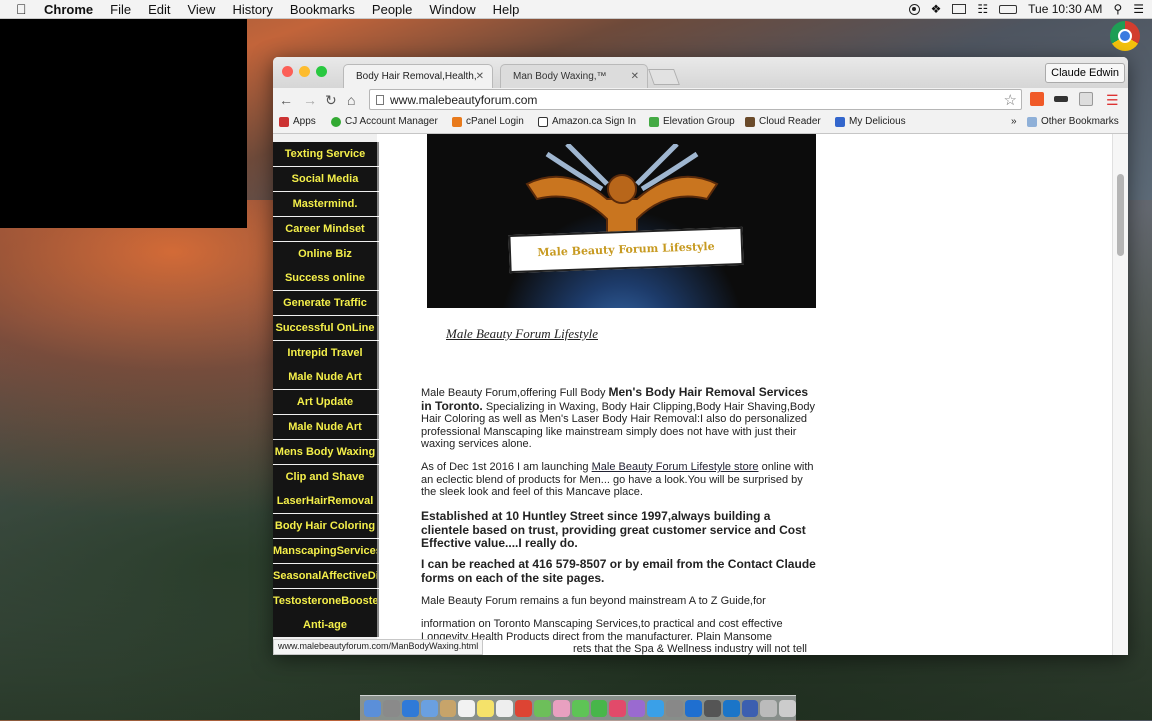  What do you see at coordinates (788, 708) in the screenshot?
I see `trash-icon` at bounding box center [788, 708].